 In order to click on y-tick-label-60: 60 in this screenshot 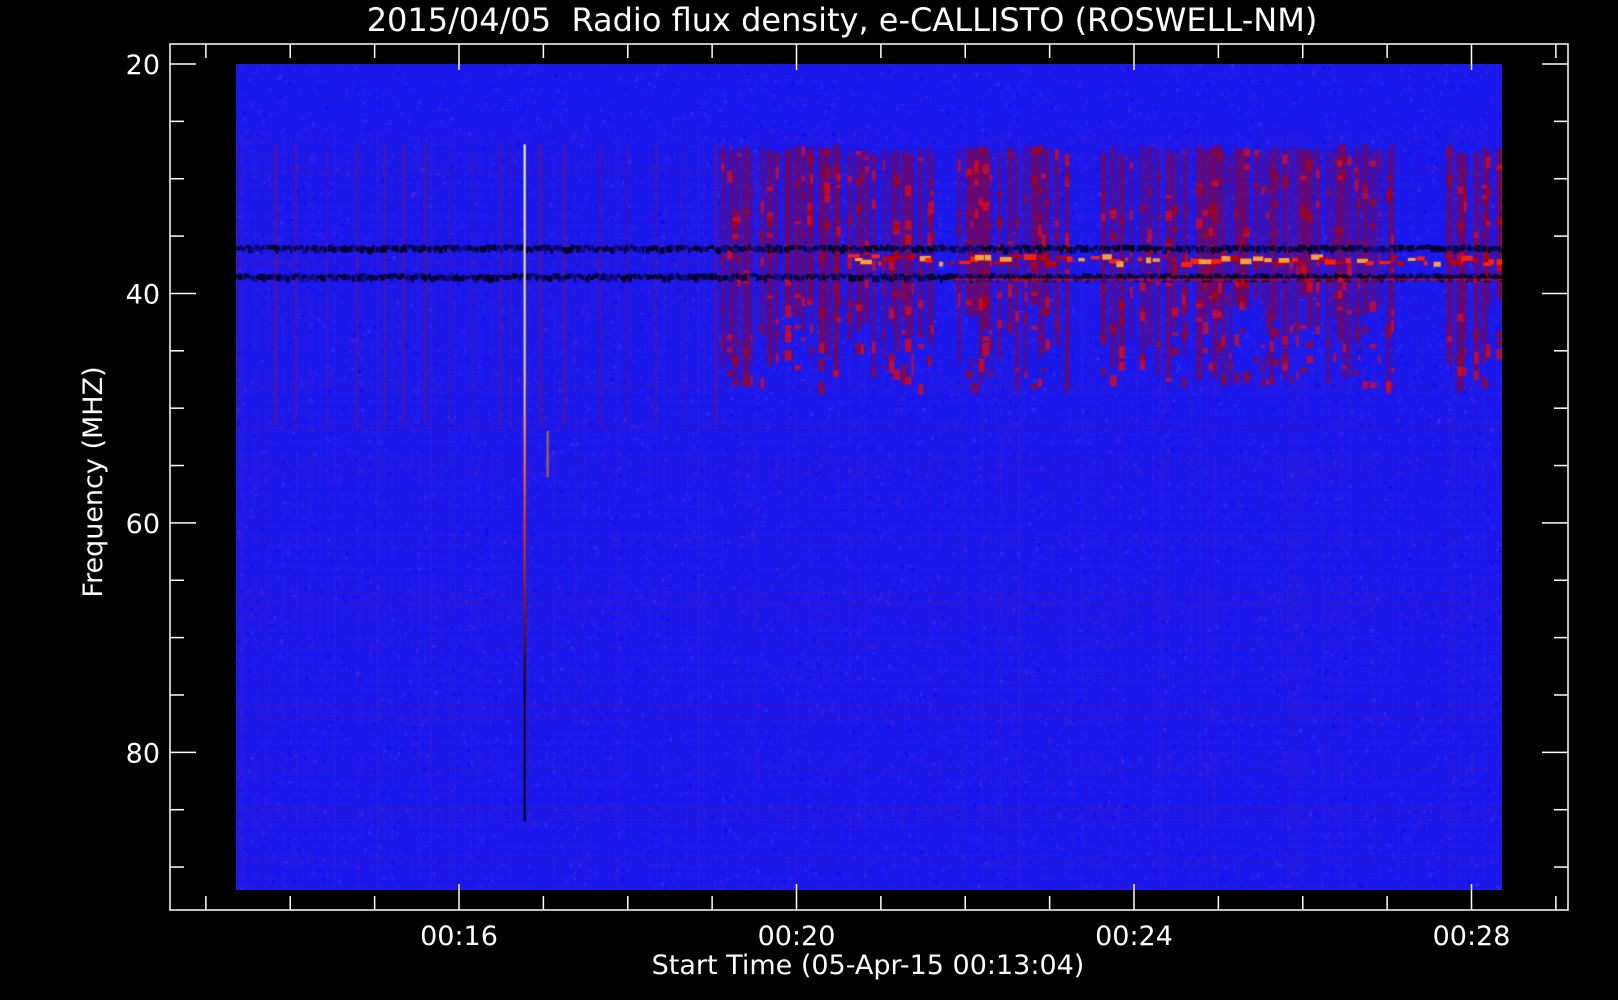, I will do `click(143, 524)`.